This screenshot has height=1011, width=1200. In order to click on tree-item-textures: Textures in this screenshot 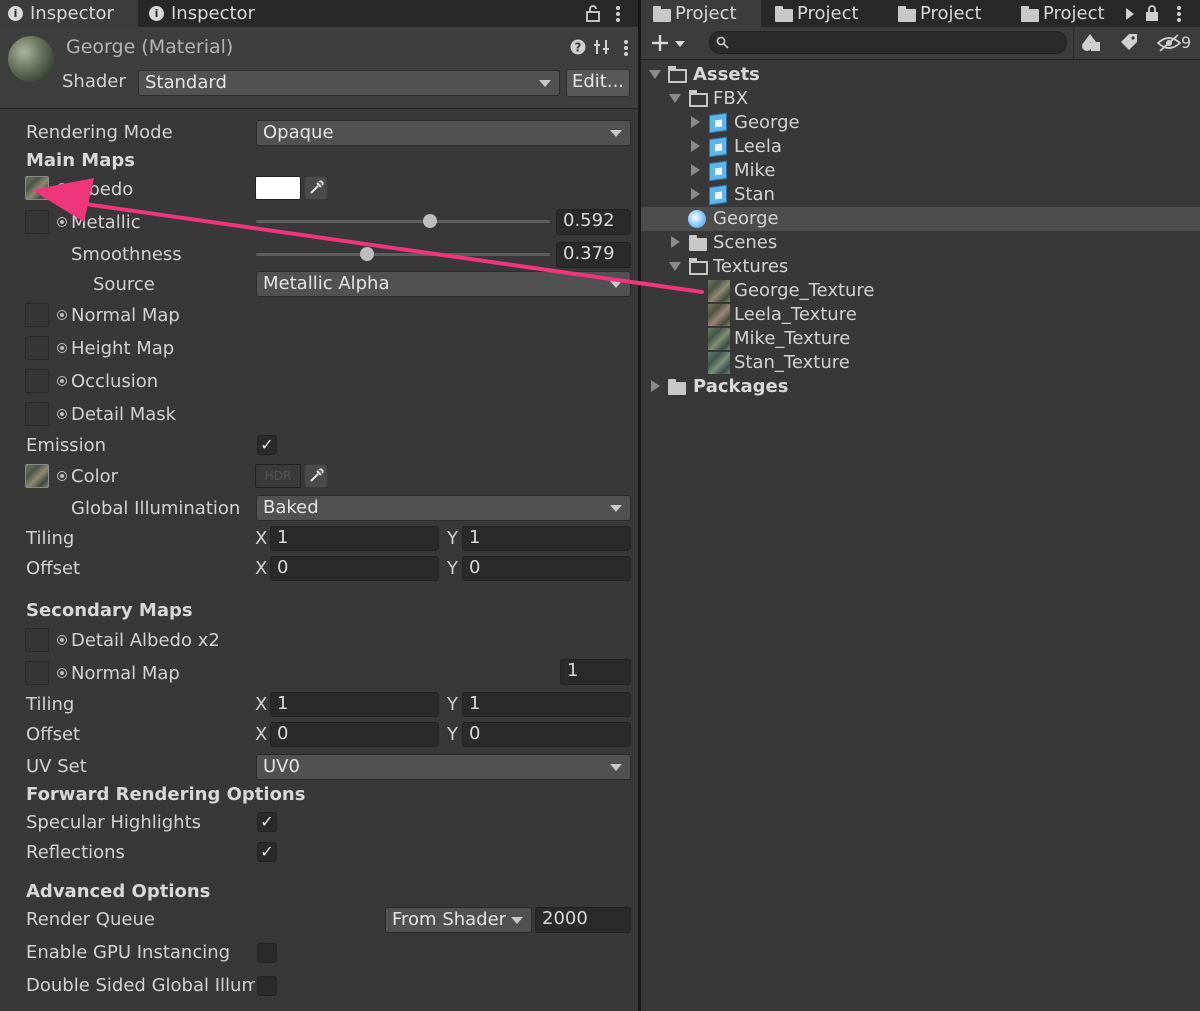, I will do `click(750, 267)`.